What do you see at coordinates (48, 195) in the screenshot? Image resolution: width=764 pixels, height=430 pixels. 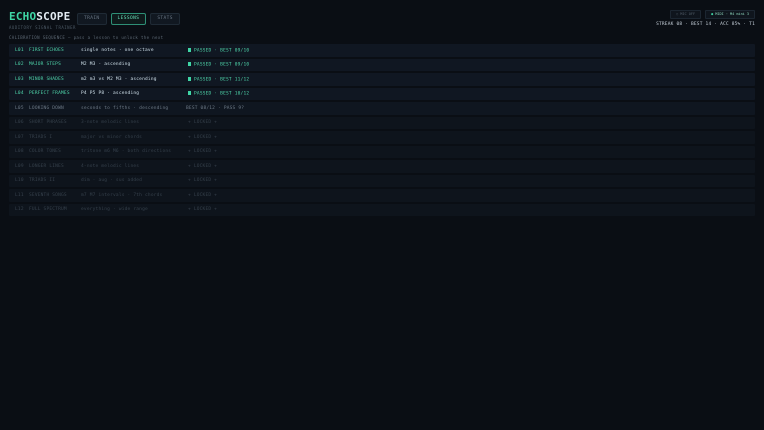 I see `lesson-name: SEVENTH SONGS` at bounding box center [48, 195].